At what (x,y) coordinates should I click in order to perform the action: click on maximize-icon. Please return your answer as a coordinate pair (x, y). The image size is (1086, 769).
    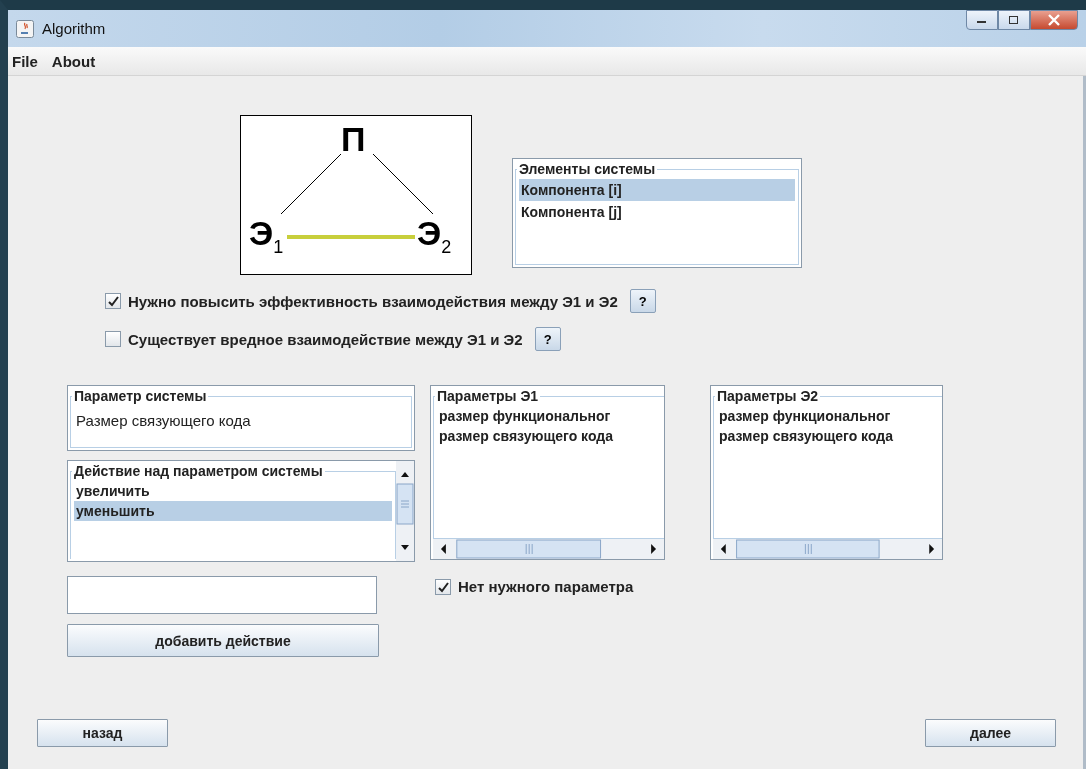
    Looking at the image, I should click on (1014, 20).